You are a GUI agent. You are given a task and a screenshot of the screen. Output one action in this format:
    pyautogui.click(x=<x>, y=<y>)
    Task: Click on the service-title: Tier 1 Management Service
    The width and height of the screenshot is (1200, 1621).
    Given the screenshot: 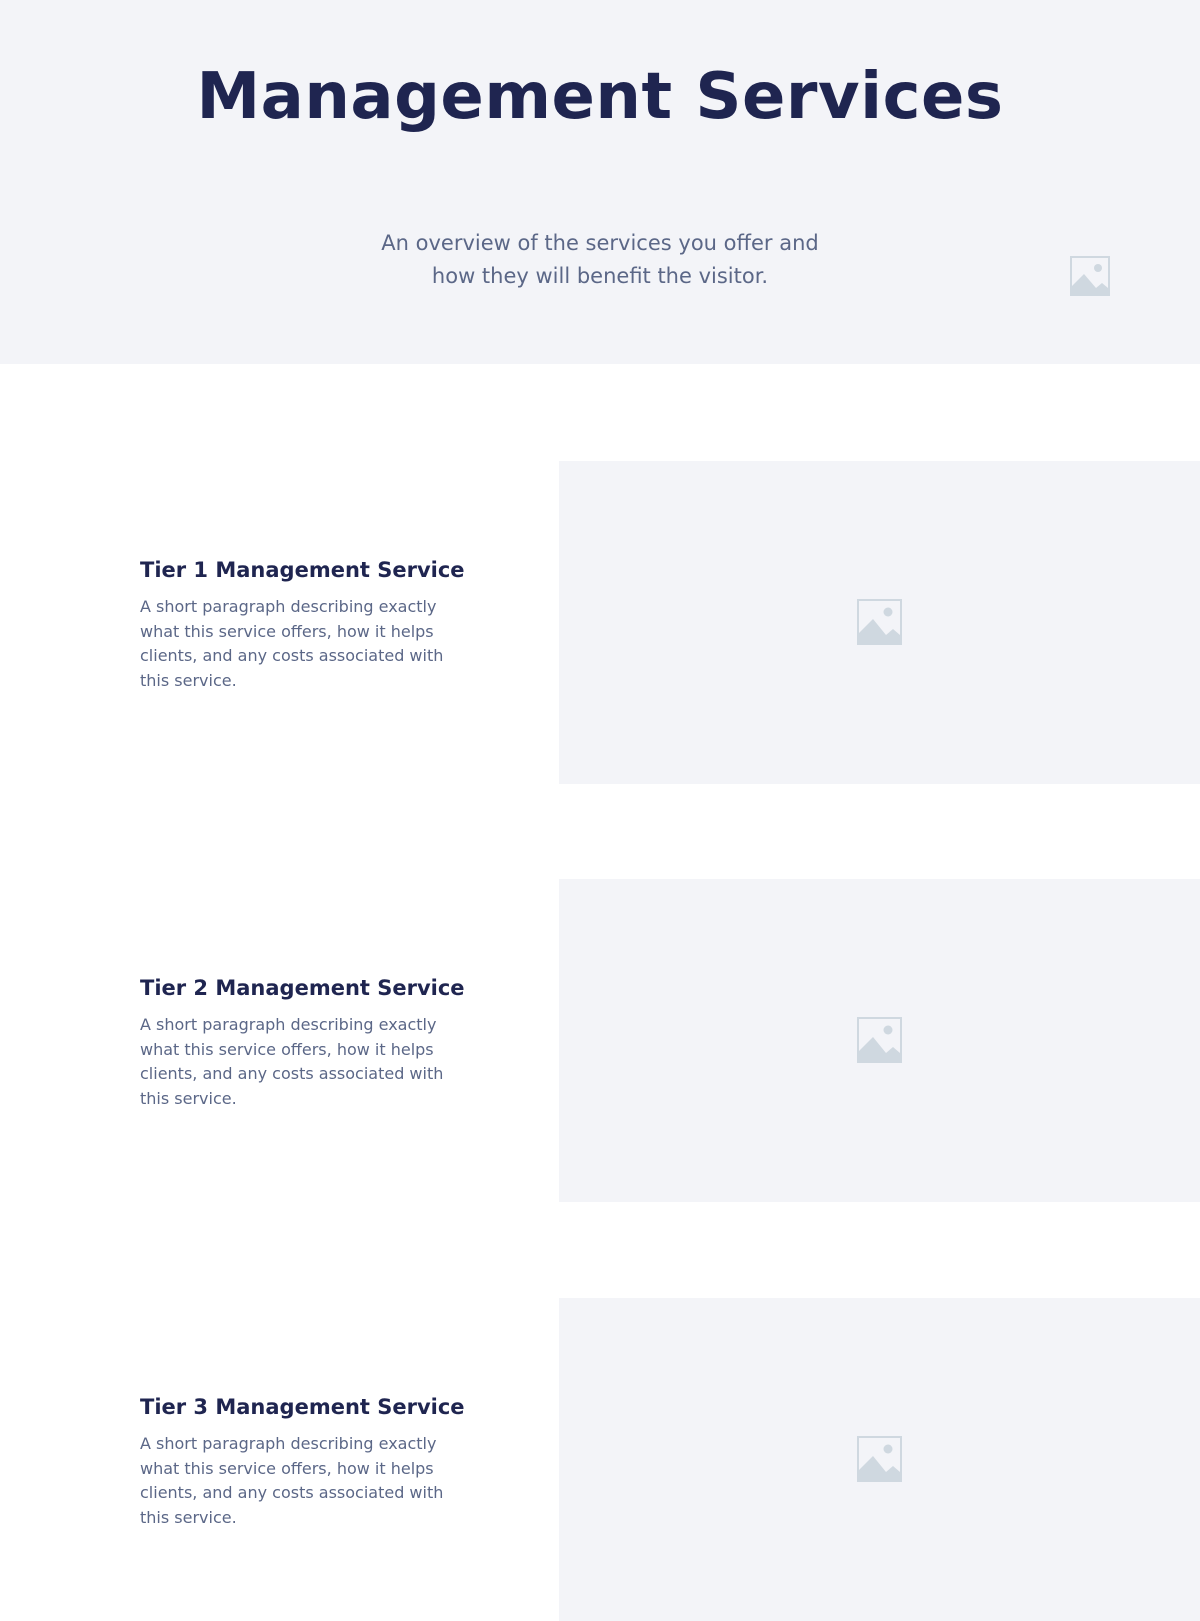 What is the action you would take?
    pyautogui.click(x=302, y=570)
    